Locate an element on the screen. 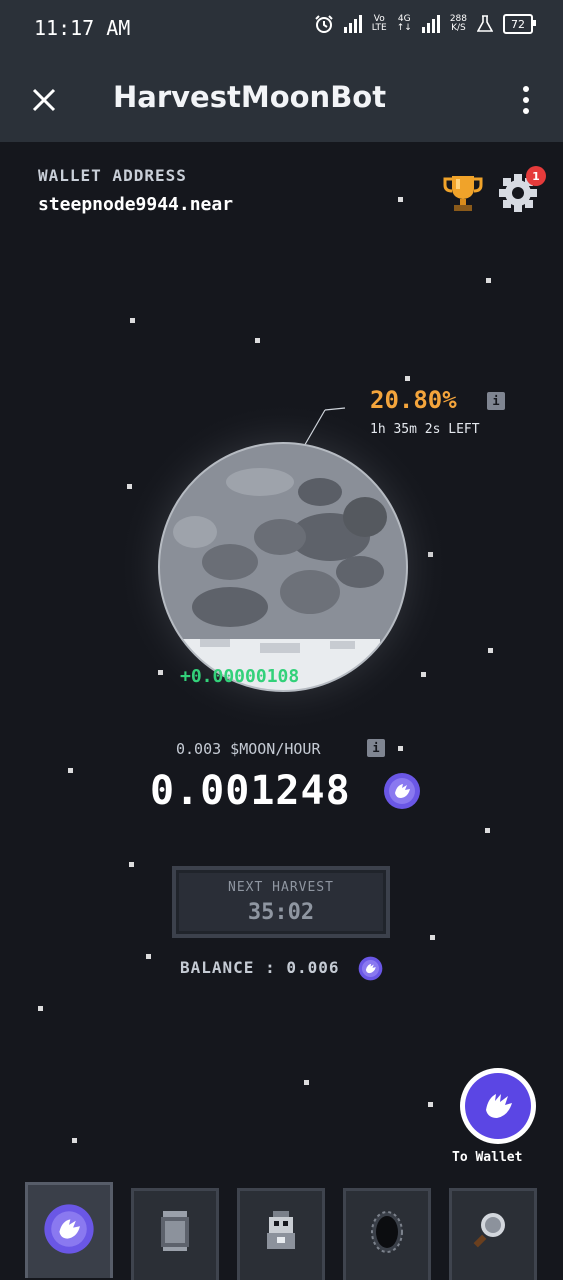 The height and width of the screenshot is (1280, 563). mining-gain-tick: +0.00000108 is located at coordinates (240, 676).